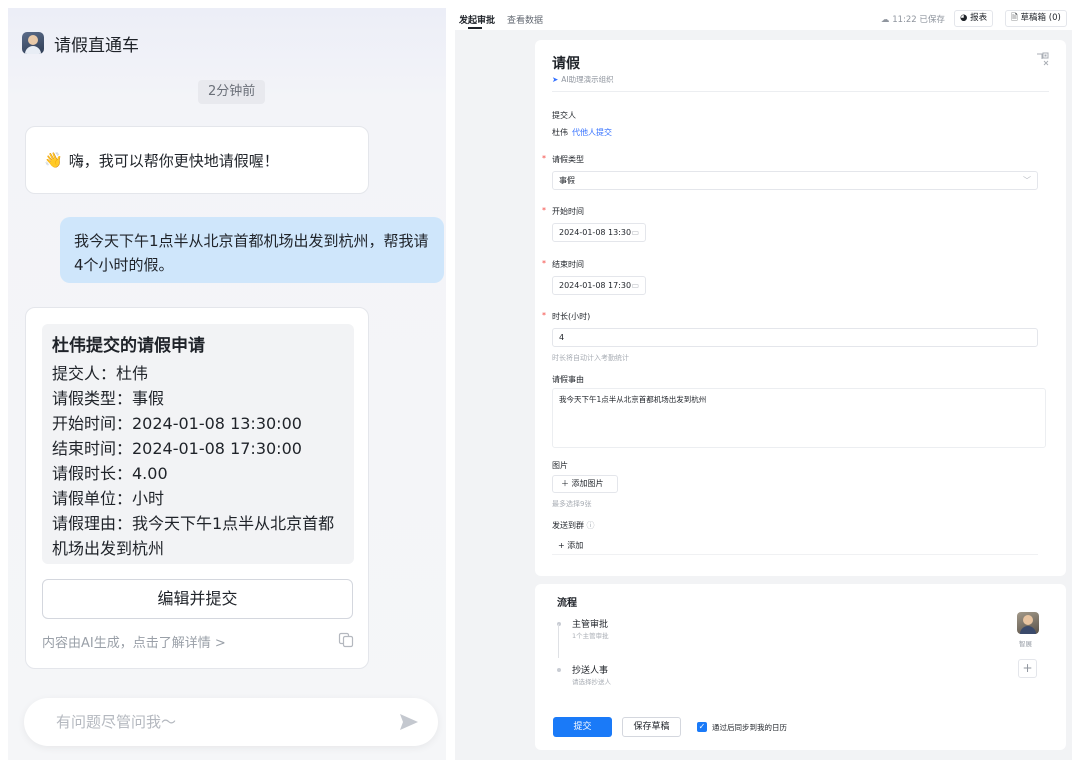  I want to click on chat-title: 请假直通车, so click(96, 45).